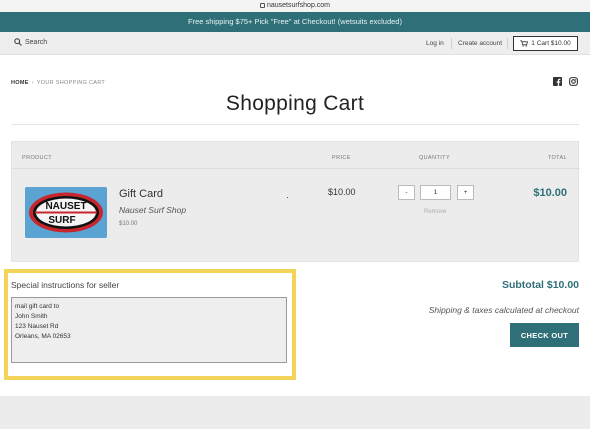  Describe the element at coordinates (342, 192) in the screenshot. I see `item-price: $10.00` at that location.